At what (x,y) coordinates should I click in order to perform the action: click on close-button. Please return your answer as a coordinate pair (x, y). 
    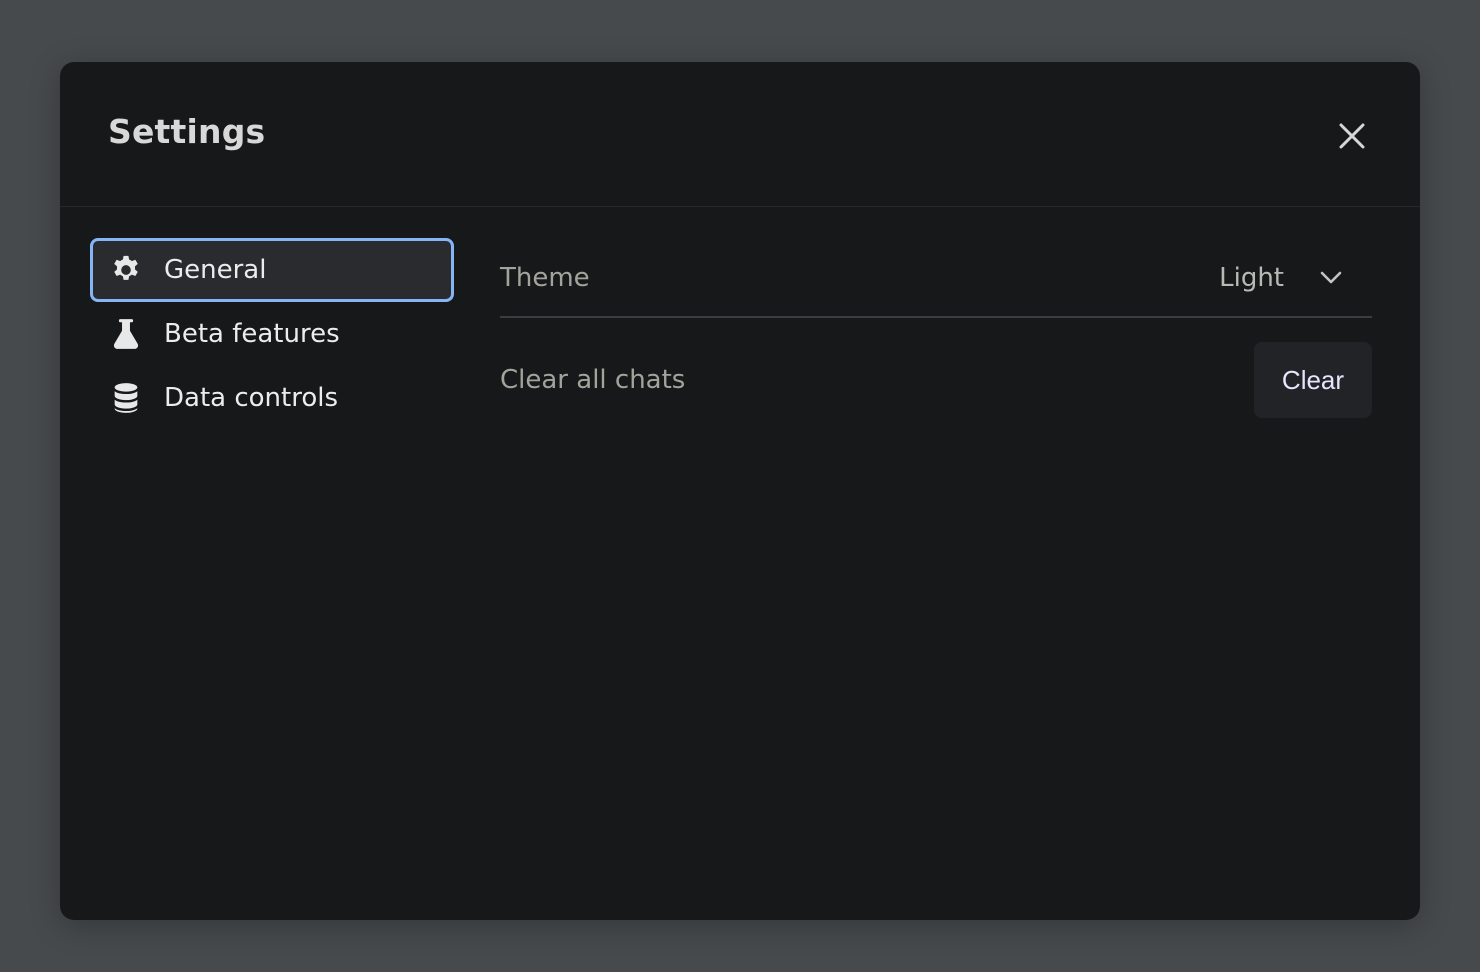
    Looking at the image, I should click on (1352, 136).